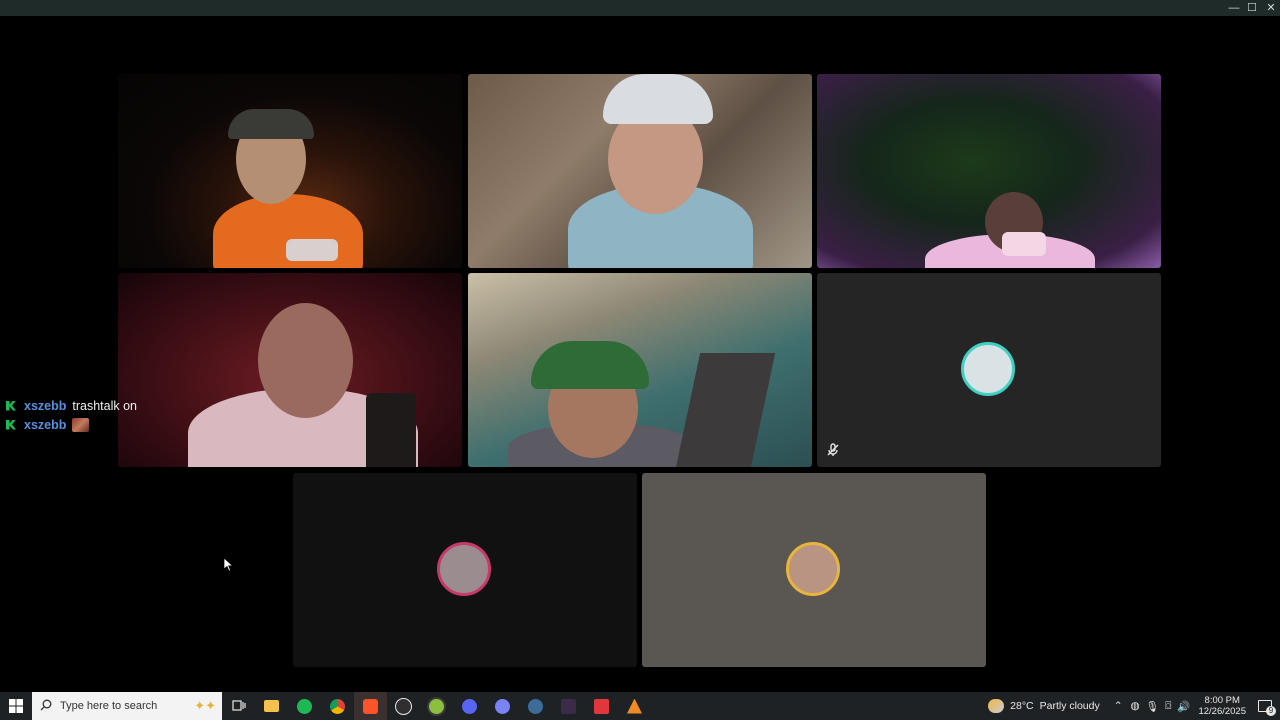  I want to click on taskbar-spotify, so click(304, 706).